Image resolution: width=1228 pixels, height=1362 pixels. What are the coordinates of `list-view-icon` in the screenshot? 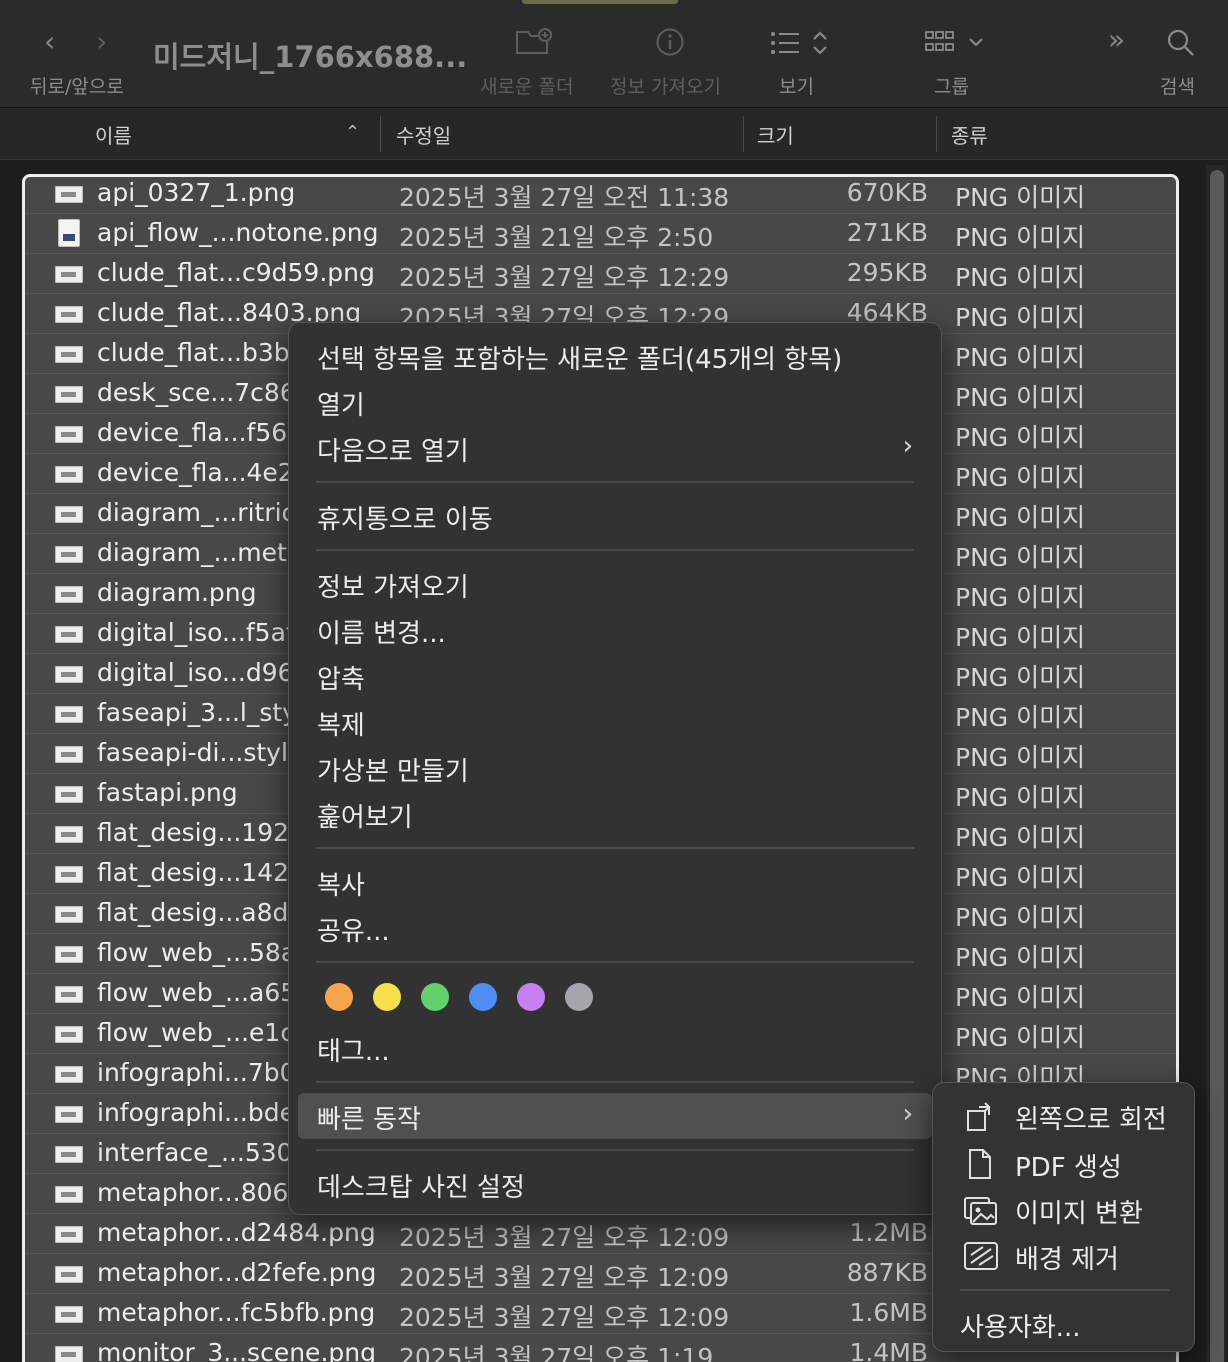 It's located at (801, 45).